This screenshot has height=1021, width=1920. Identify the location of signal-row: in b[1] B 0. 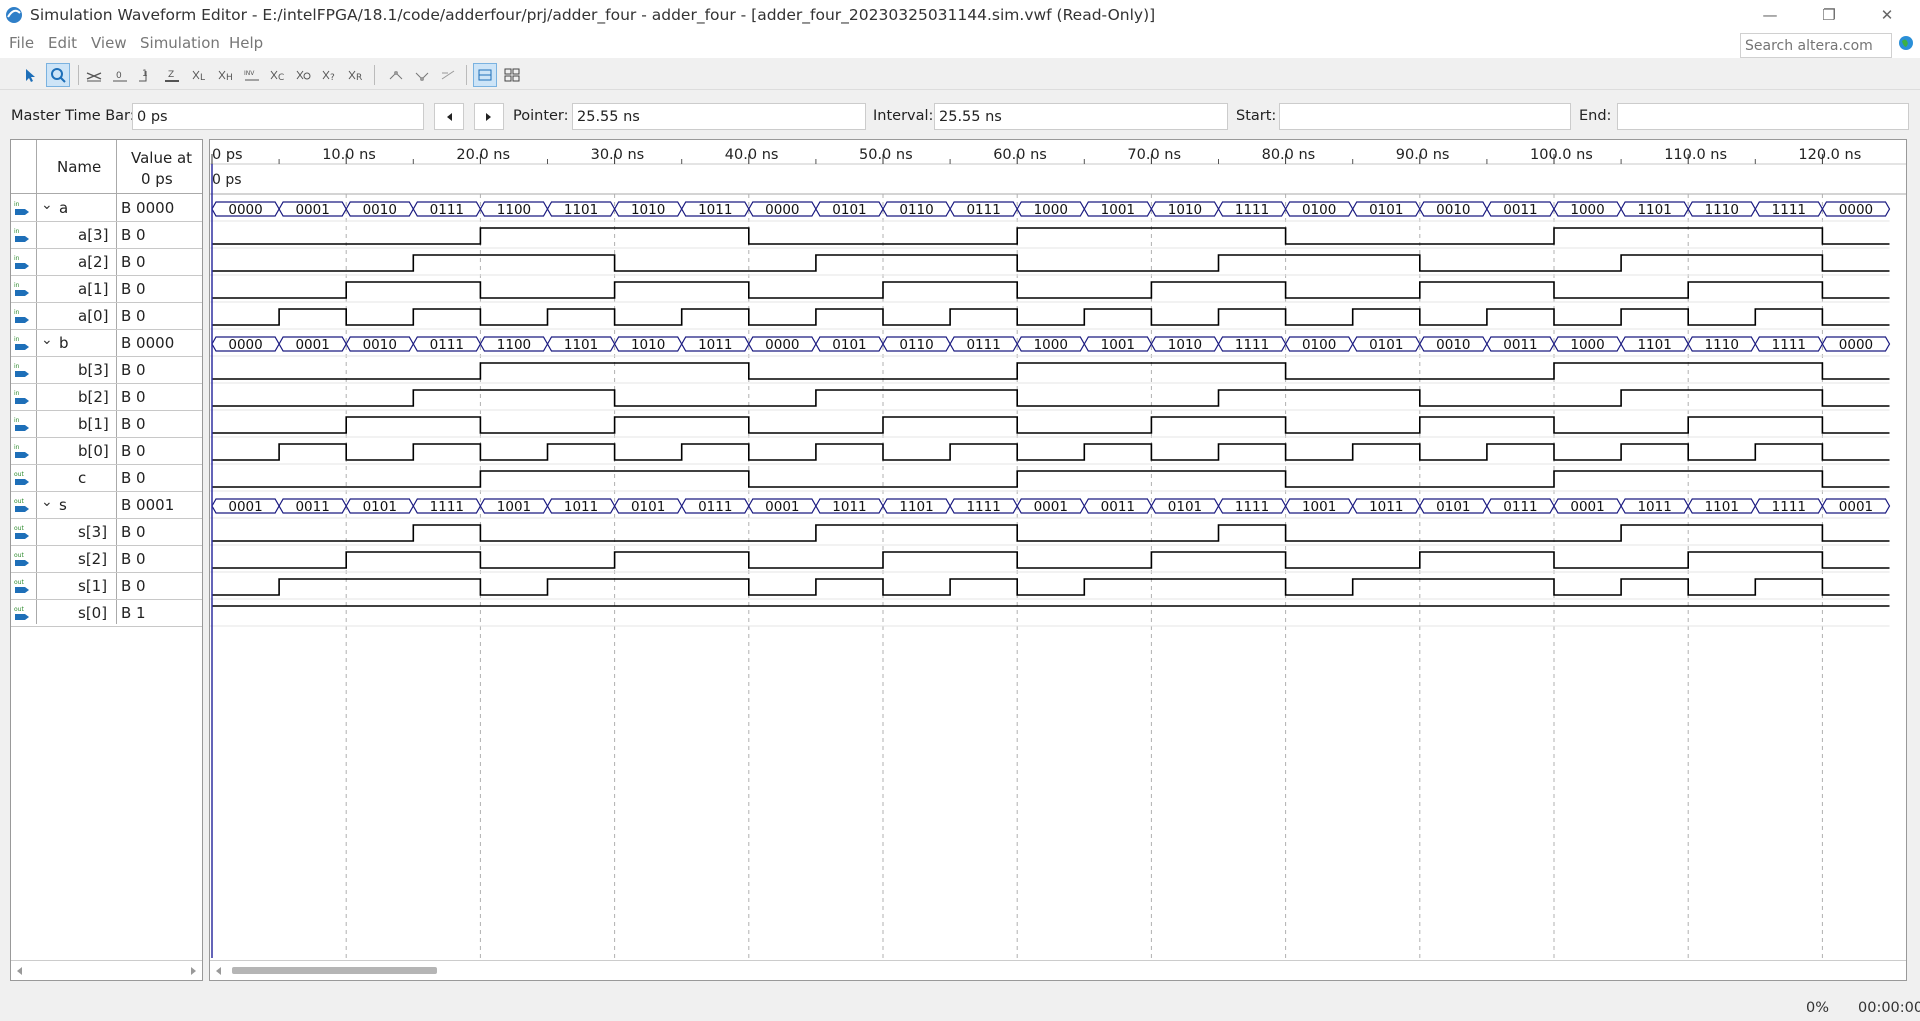
(106, 424).